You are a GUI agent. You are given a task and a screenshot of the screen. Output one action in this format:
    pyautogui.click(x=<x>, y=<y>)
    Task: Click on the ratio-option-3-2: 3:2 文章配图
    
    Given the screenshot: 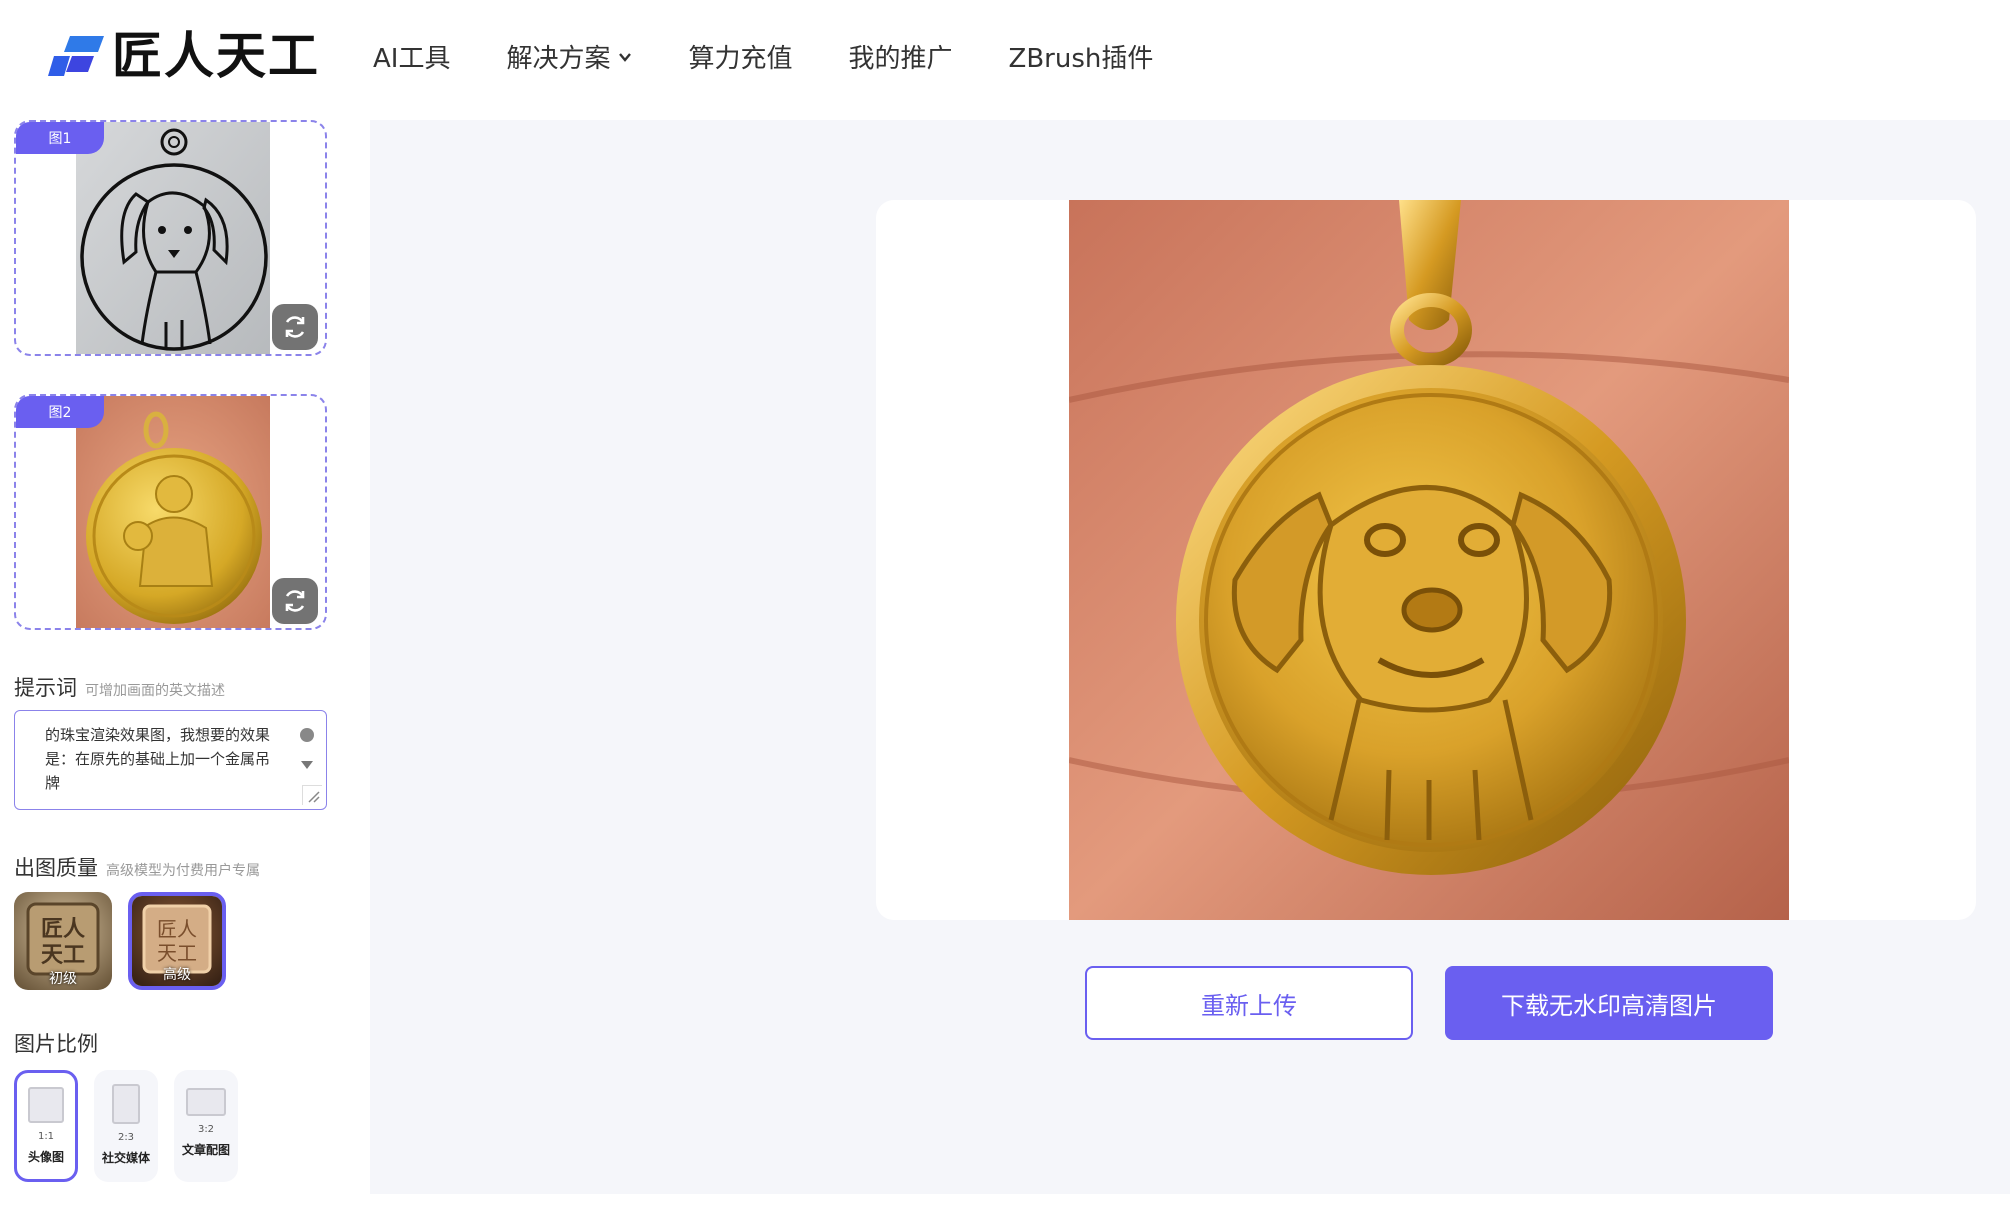 What is the action you would take?
    pyautogui.click(x=206, y=1126)
    